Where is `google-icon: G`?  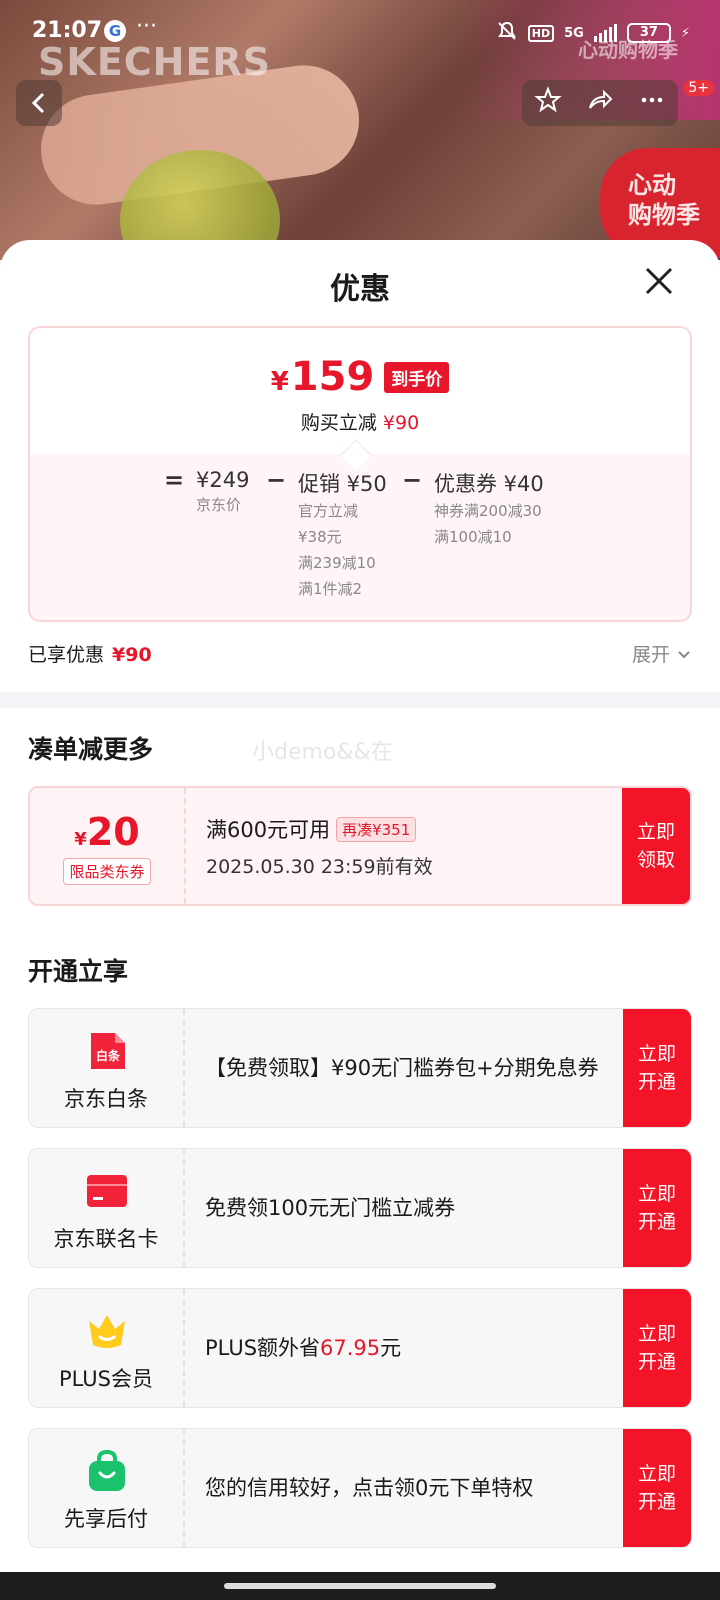 google-icon: G is located at coordinates (115, 31).